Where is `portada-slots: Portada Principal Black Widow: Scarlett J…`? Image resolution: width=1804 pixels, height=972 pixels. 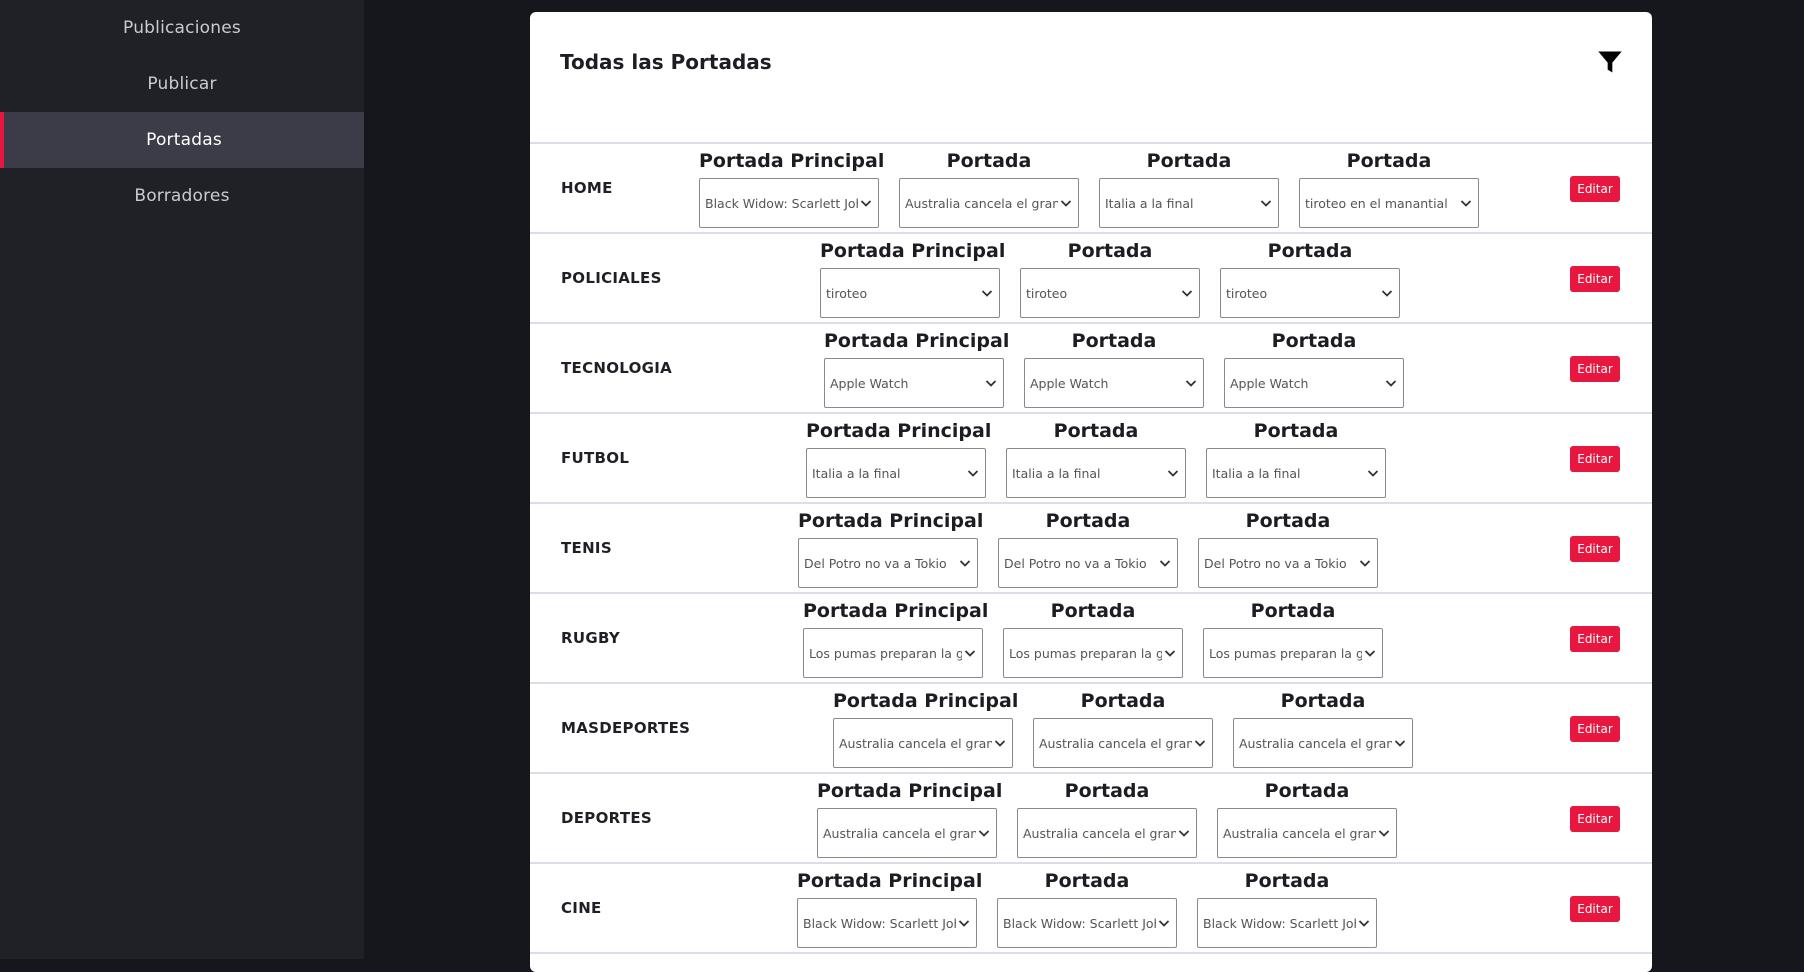 portada-slots: Portada Principal Black Widow: Scarlett J… is located at coordinates (1089, 188).